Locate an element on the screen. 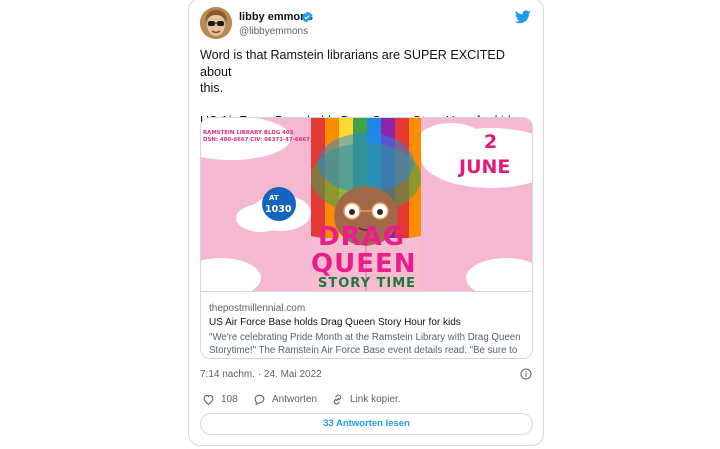  preview-headline-story: STORY TIME is located at coordinates (367, 283).